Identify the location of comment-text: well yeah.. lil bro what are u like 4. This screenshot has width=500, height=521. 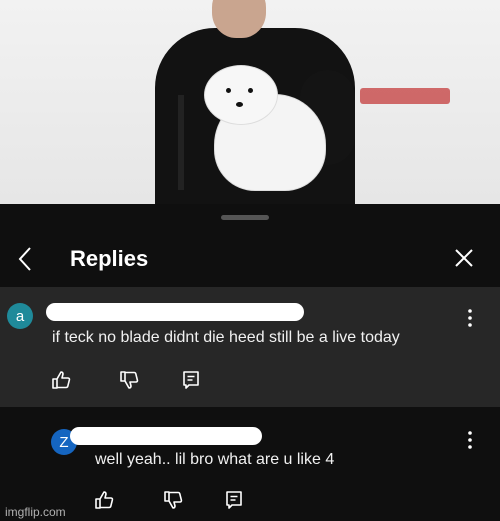
(215, 459).